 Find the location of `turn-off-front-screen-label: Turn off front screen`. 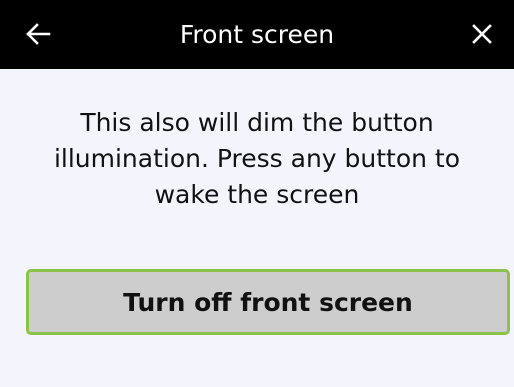

turn-off-front-screen-label: Turn off front screen is located at coordinates (268, 302).